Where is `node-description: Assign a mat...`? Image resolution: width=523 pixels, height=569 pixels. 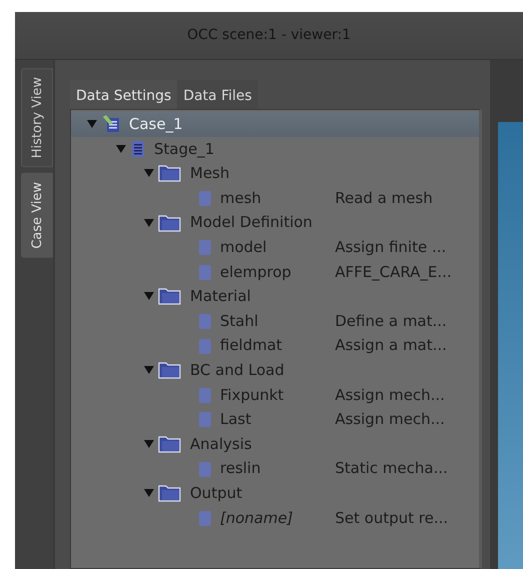
node-description: Assign a mat... is located at coordinates (391, 345).